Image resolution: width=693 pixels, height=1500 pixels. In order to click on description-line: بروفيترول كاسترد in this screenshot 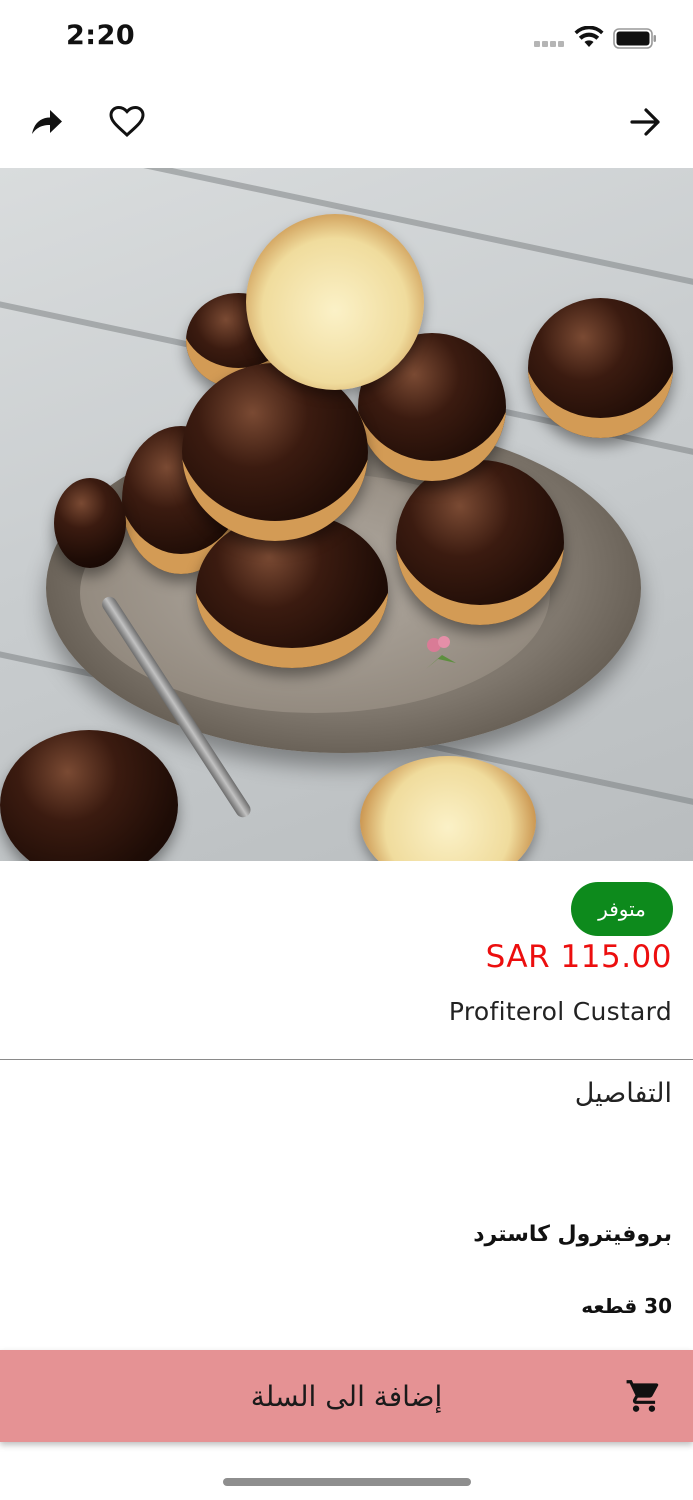, I will do `click(572, 1234)`.